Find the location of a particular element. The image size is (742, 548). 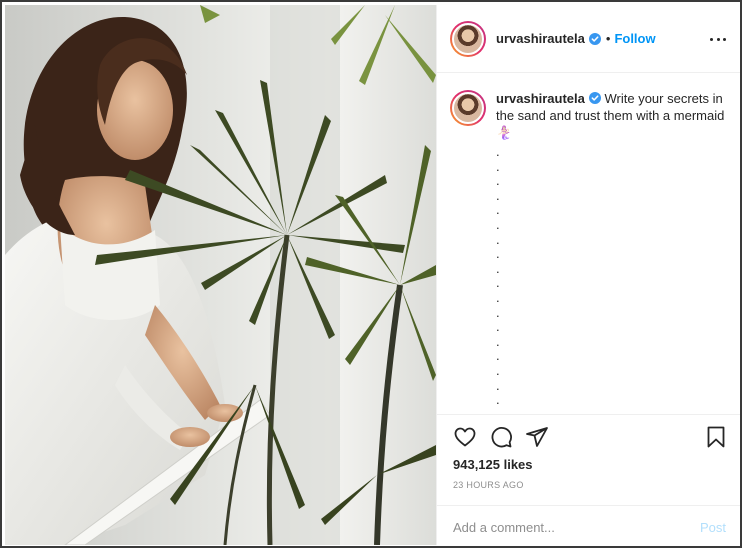

more-options-icon is located at coordinates (718, 39).